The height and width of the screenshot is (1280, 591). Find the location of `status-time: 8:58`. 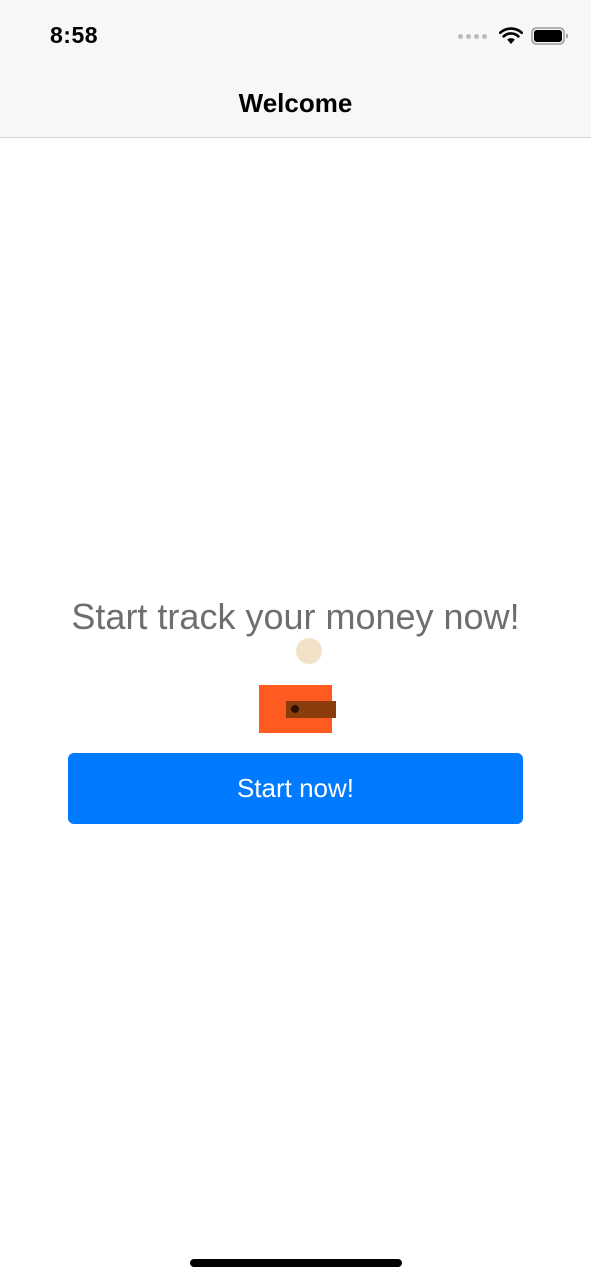

status-time: 8:58 is located at coordinates (74, 35).